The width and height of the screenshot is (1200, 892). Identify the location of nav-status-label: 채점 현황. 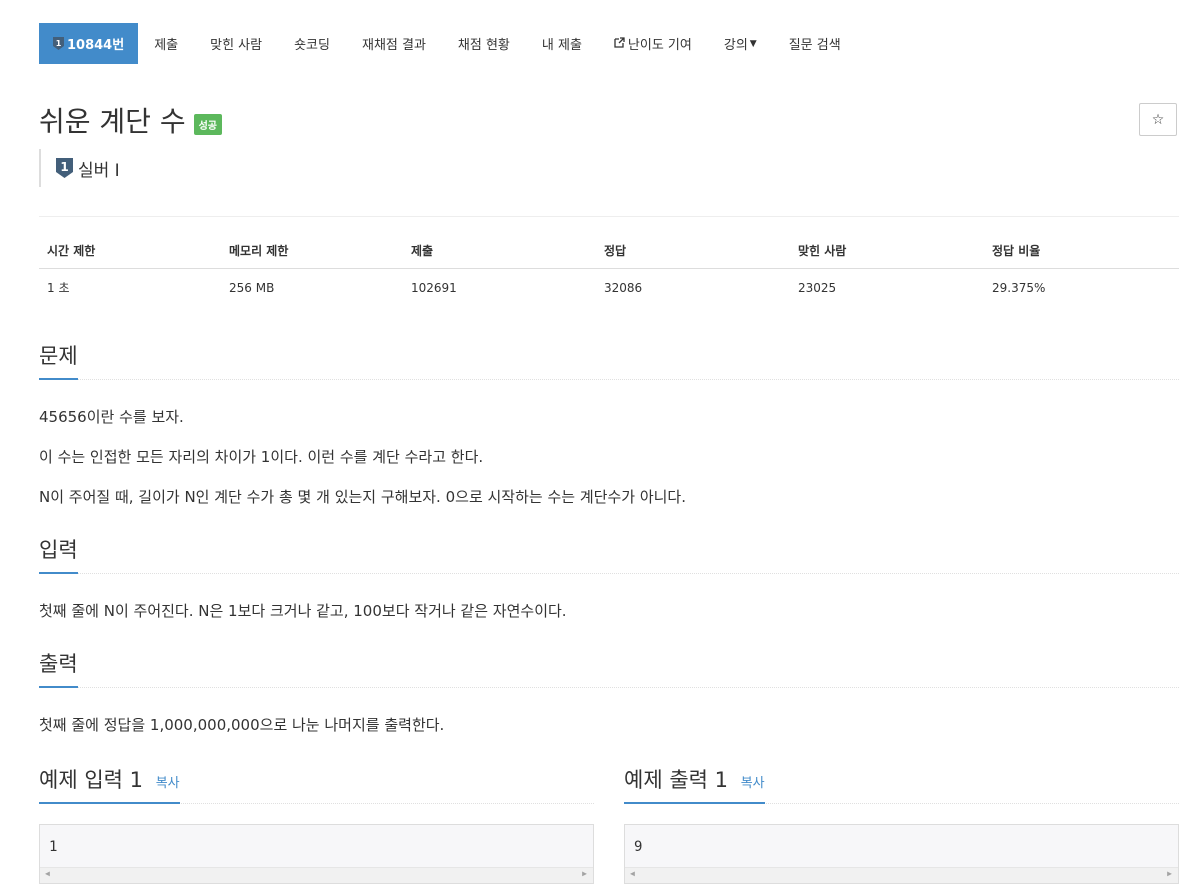
(483, 45).